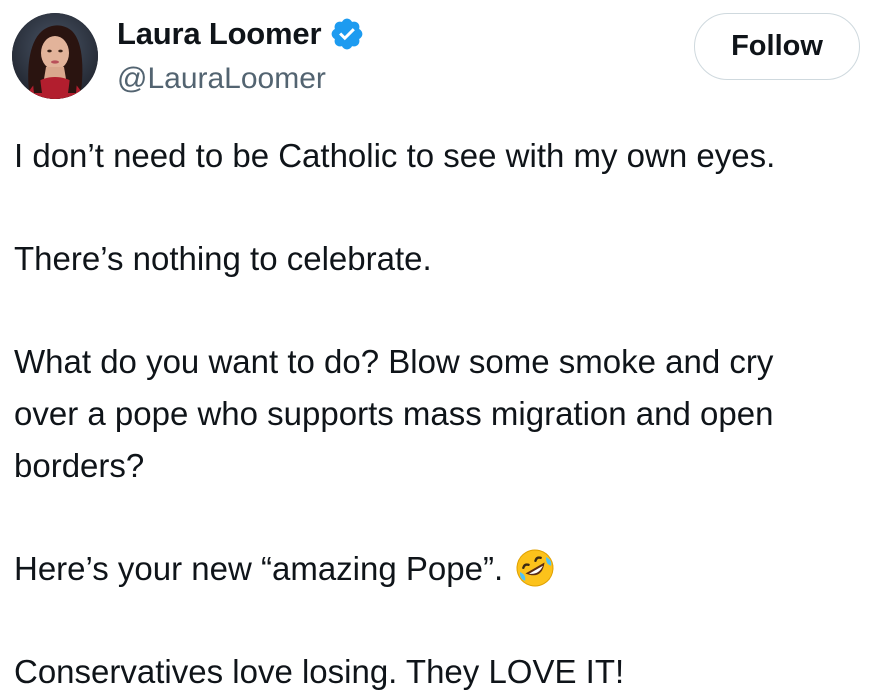  What do you see at coordinates (535, 568) in the screenshot?
I see `rolling-on-the-floor-laughing-icon` at bounding box center [535, 568].